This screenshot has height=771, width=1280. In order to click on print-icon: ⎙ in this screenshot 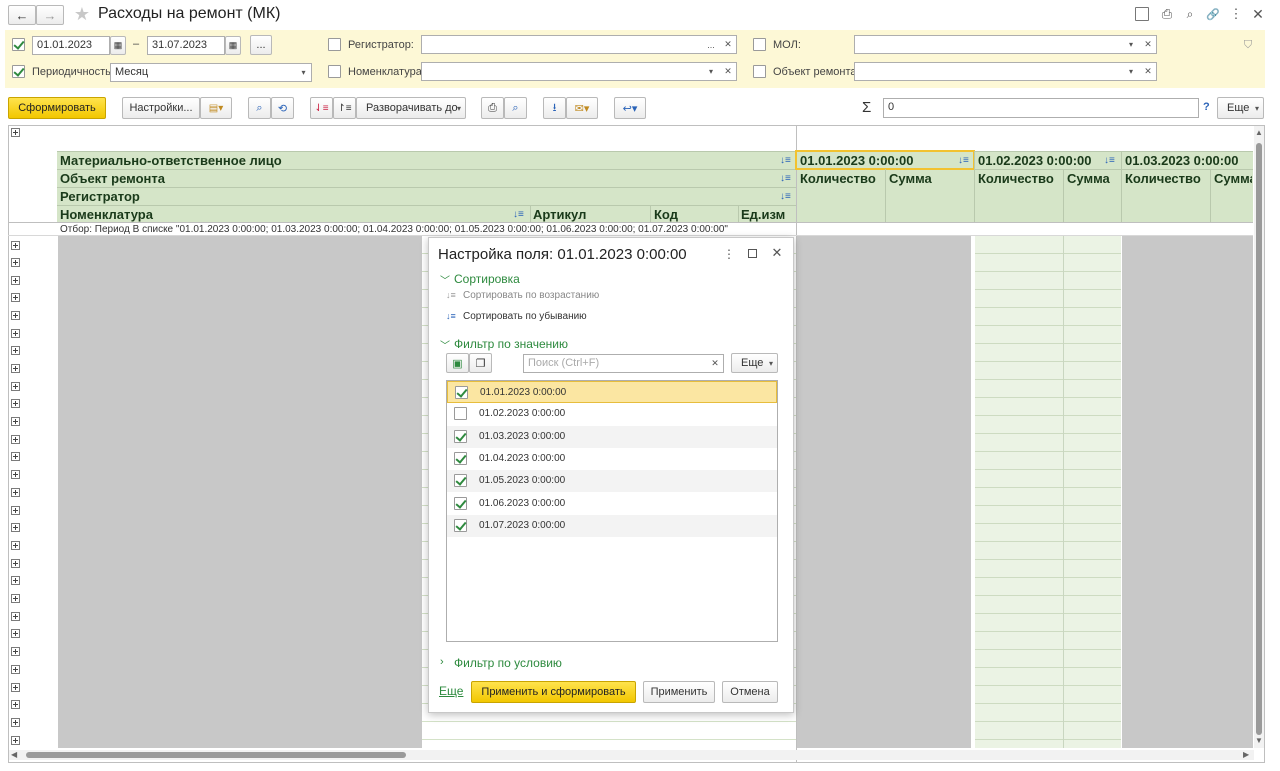, I will do `click(1167, 14)`.